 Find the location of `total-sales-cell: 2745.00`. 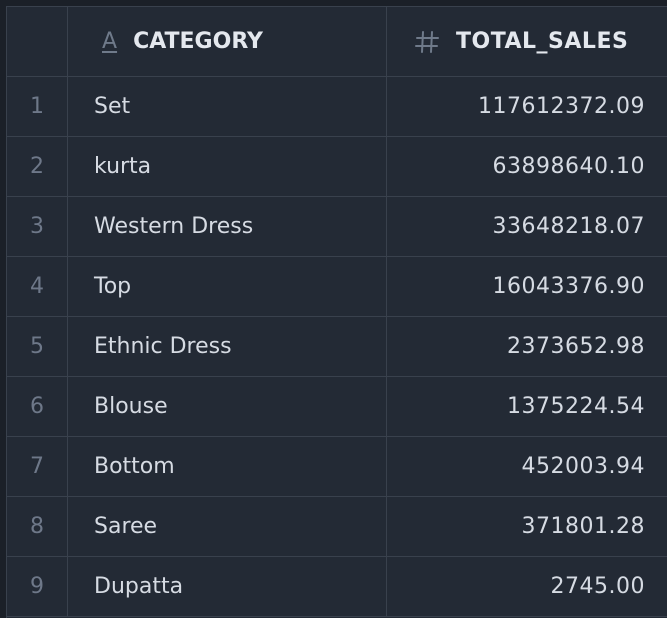

total-sales-cell: 2745.00 is located at coordinates (527, 586).